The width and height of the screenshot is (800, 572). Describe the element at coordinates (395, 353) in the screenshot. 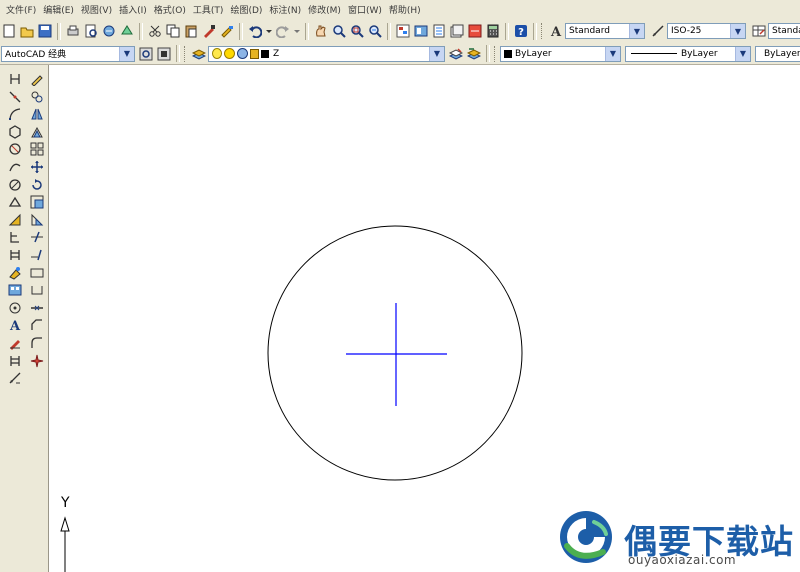

I see `drawn-circle` at that location.